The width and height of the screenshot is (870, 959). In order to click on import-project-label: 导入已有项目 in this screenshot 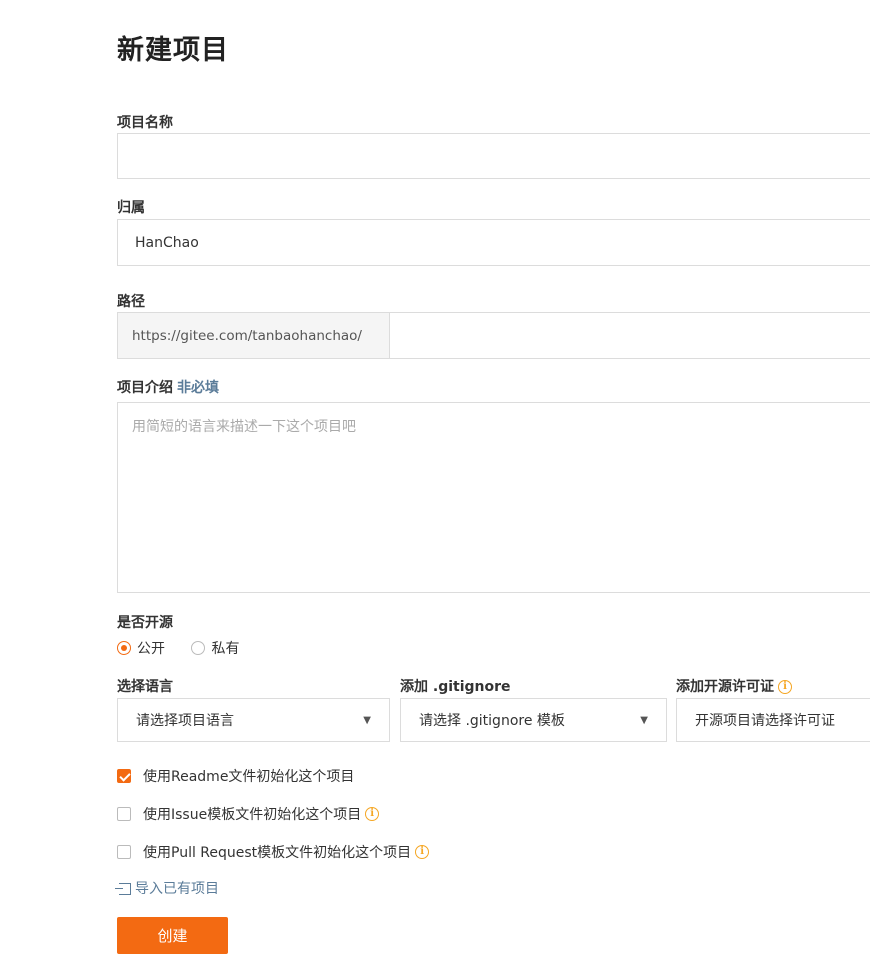, I will do `click(177, 889)`.